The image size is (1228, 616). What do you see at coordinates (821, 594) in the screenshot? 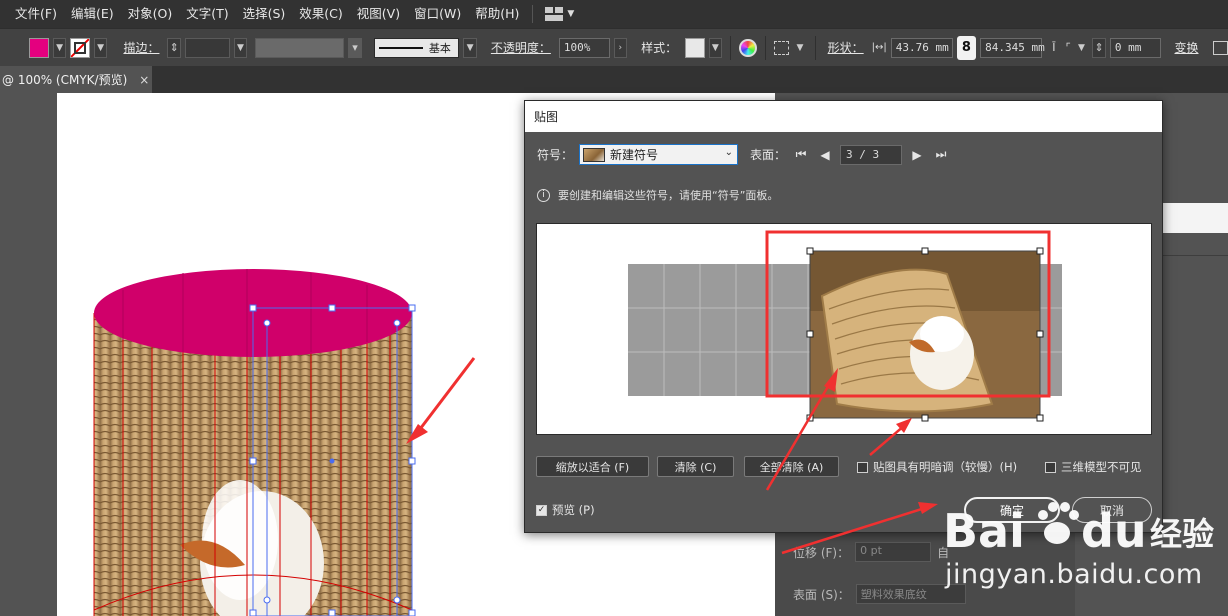
I see `surface-label: 表面 (S)：` at bounding box center [821, 594].